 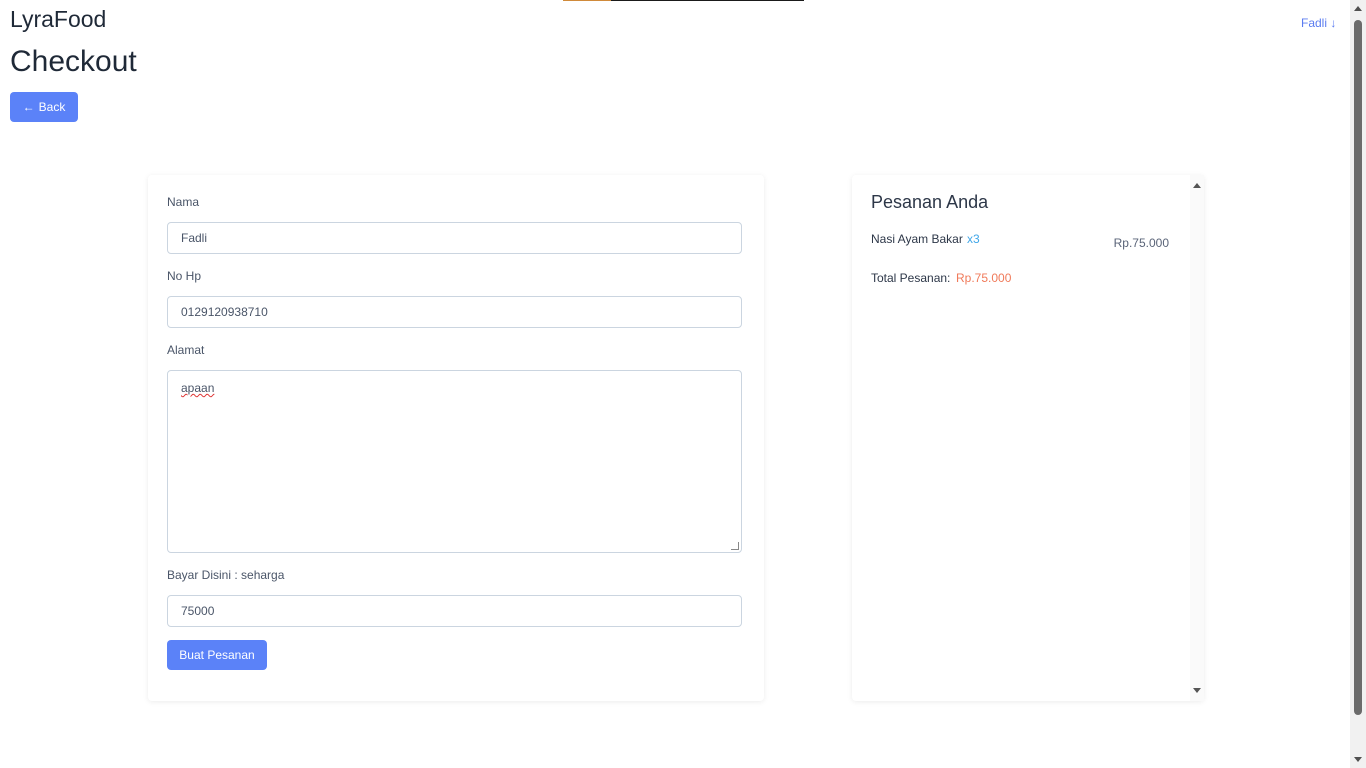 What do you see at coordinates (973, 239) in the screenshot?
I see `order-item-qty: x3` at bounding box center [973, 239].